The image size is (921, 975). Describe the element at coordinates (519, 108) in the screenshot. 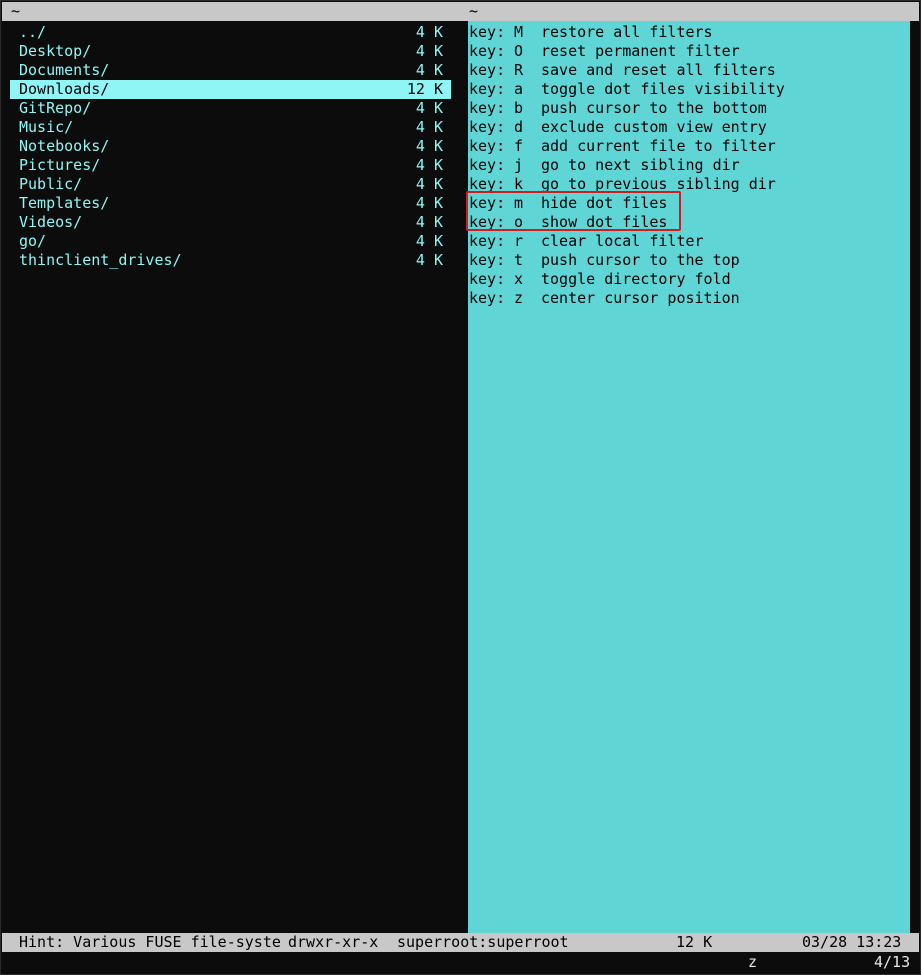

I see `key-char: b` at that location.